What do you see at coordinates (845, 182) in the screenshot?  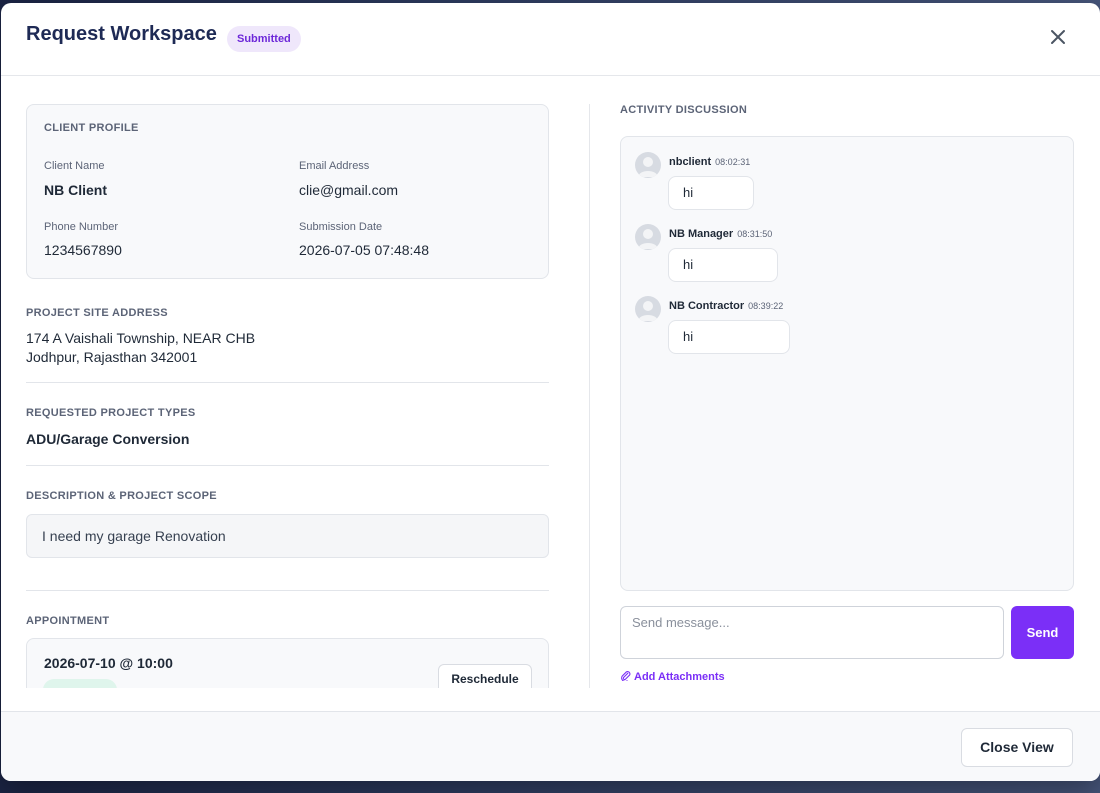 I see `chat-message: nbclient 08:02:31 hi` at bounding box center [845, 182].